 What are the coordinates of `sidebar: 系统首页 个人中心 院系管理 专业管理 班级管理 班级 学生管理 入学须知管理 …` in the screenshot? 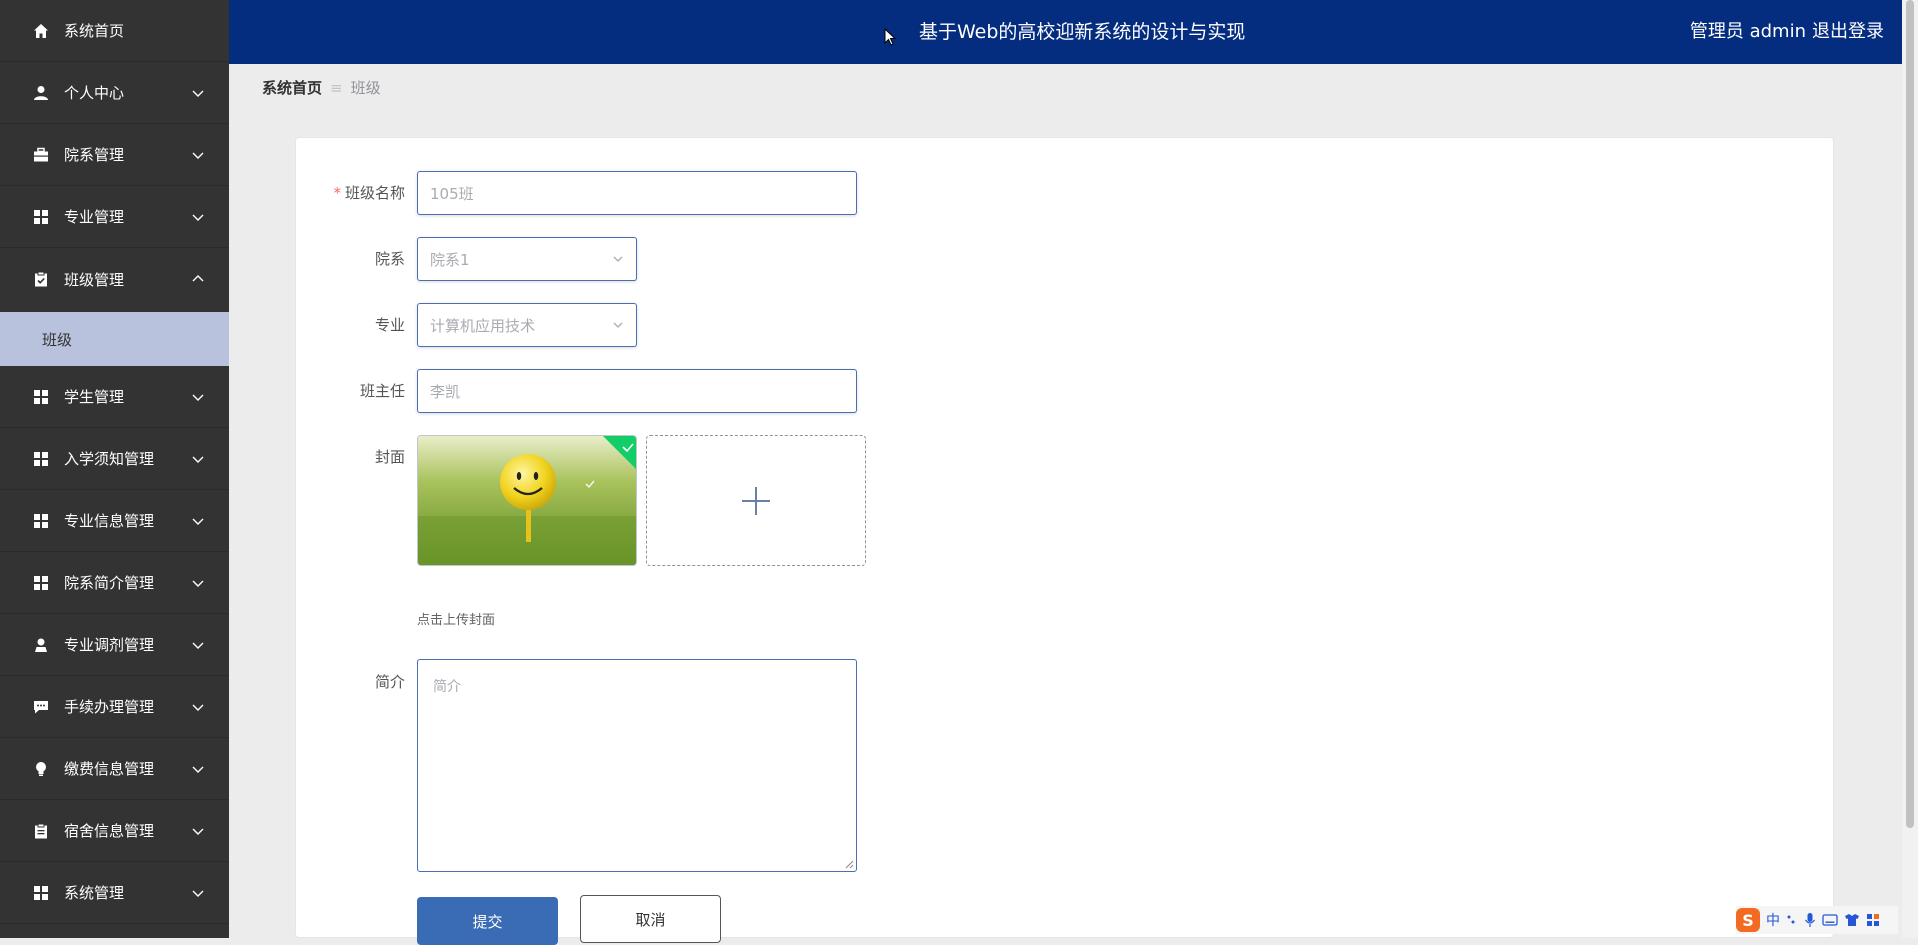 It's located at (114, 469).